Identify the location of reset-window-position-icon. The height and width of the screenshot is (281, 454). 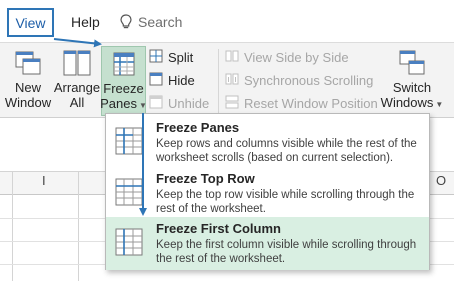
(232, 103).